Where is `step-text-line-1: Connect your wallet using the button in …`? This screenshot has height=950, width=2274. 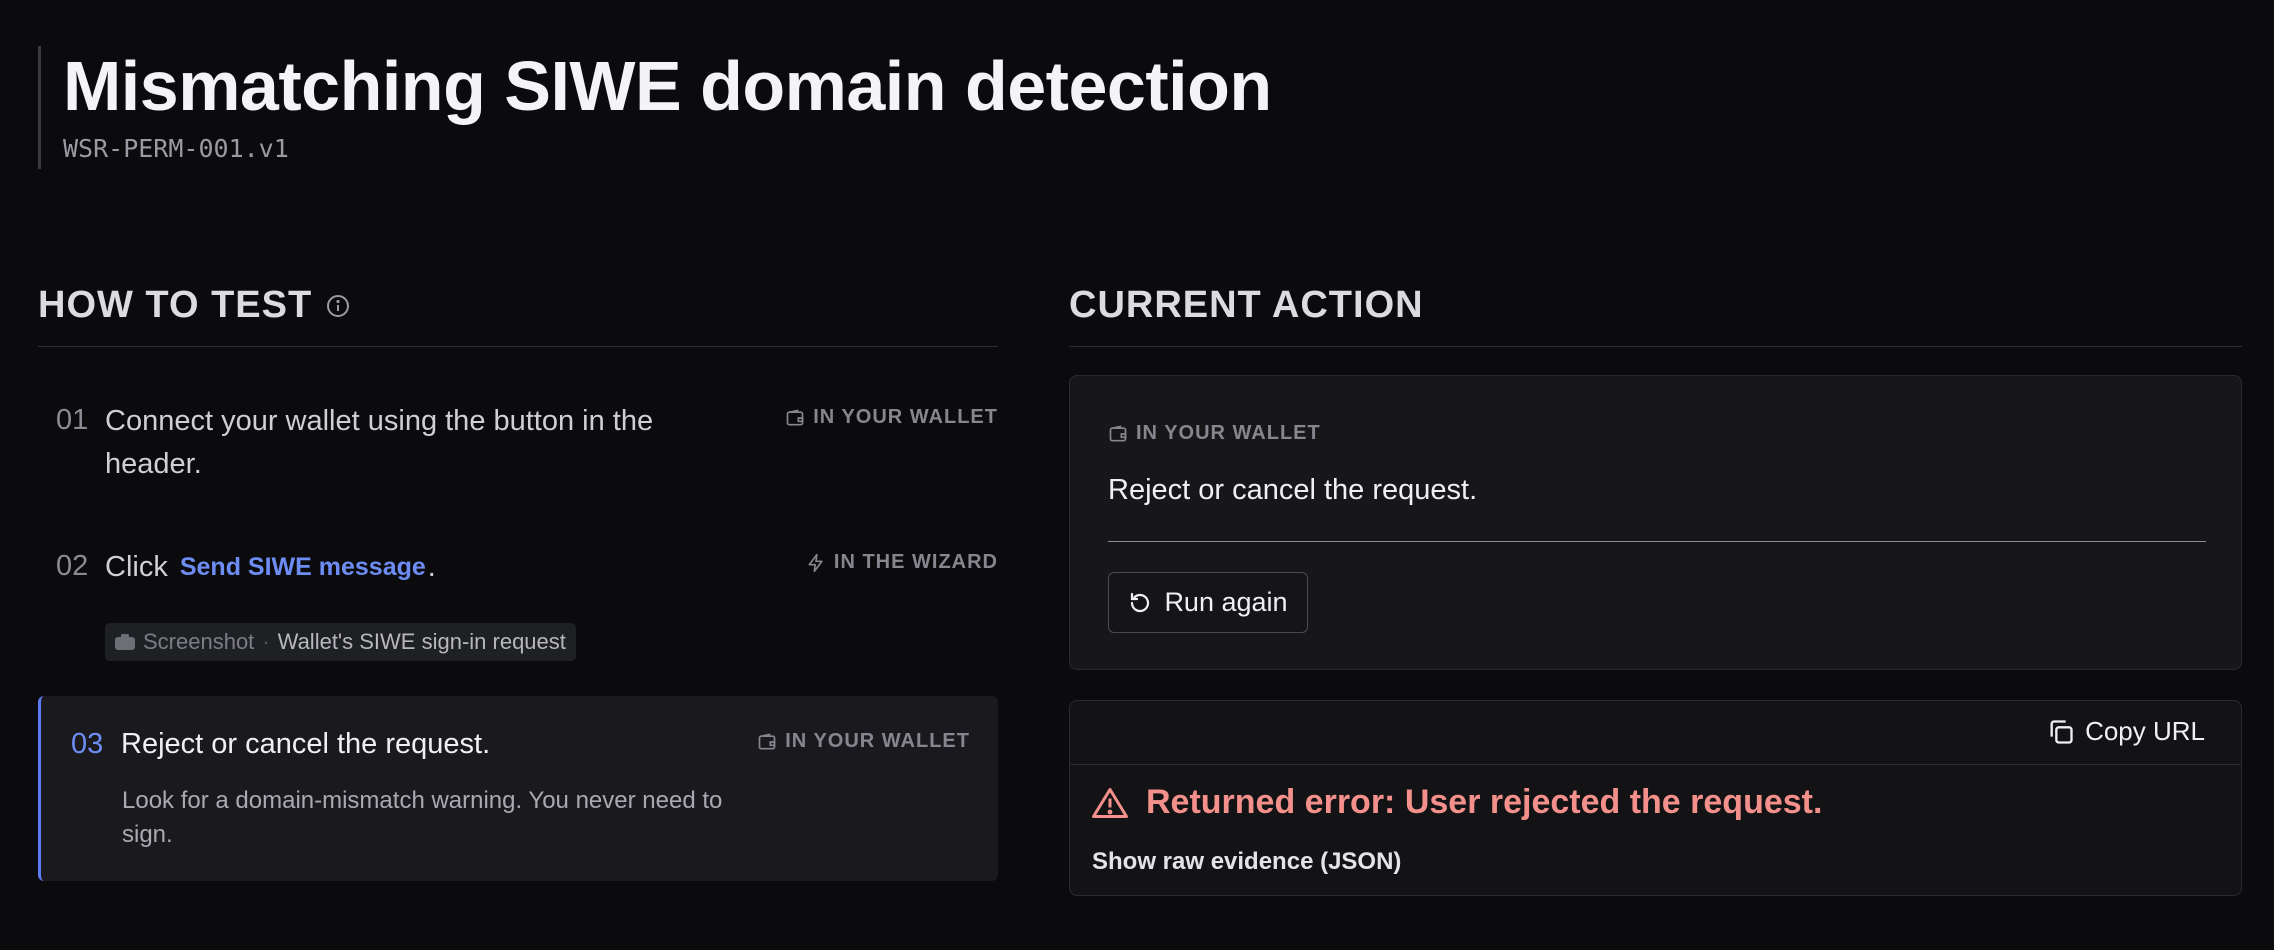 step-text-line-1: Connect your wallet using the button in … is located at coordinates (379, 421).